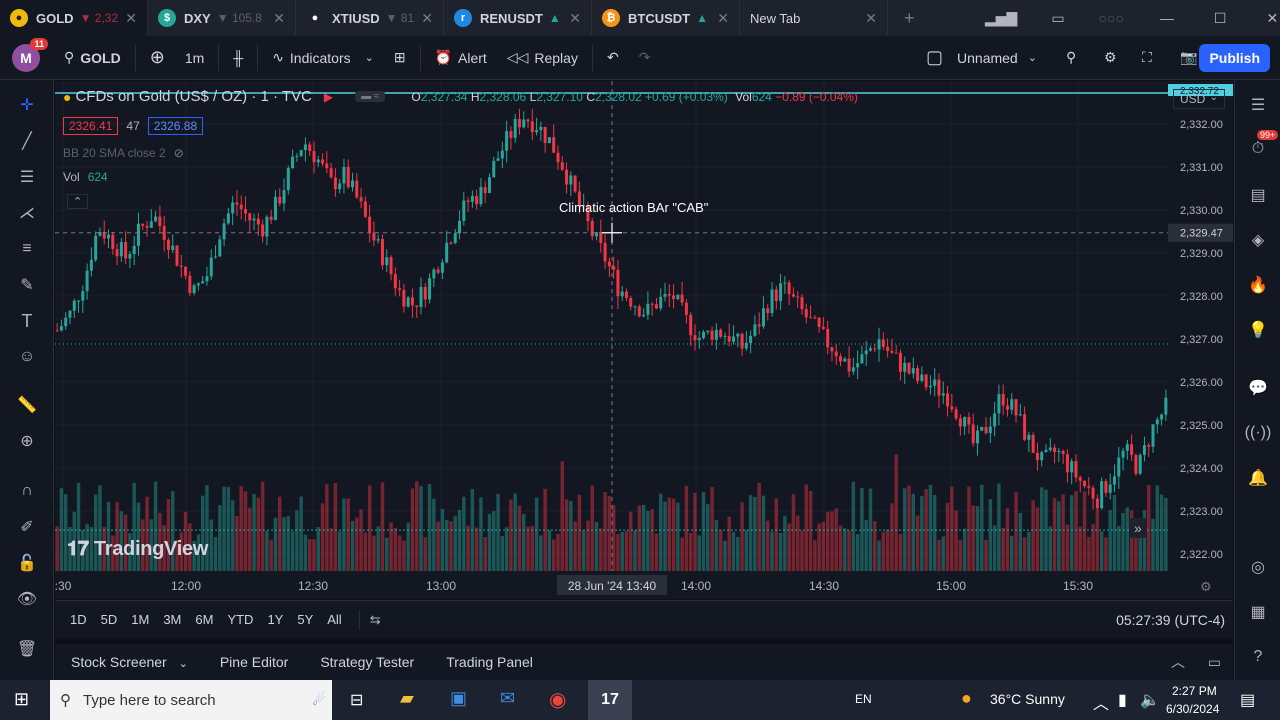 This screenshot has height=720, width=1280. Describe the element at coordinates (21, 699) in the screenshot. I see `windows-start-icon: ⊞` at that location.